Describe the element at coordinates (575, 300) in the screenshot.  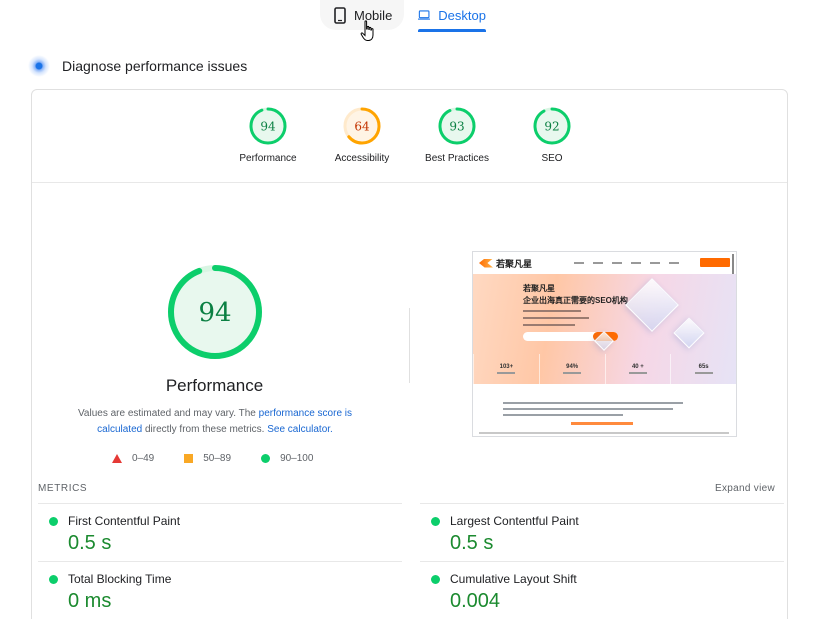
I see `thumbnail-hero-line2: 企业出海真正需要的SEO机构` at that location.